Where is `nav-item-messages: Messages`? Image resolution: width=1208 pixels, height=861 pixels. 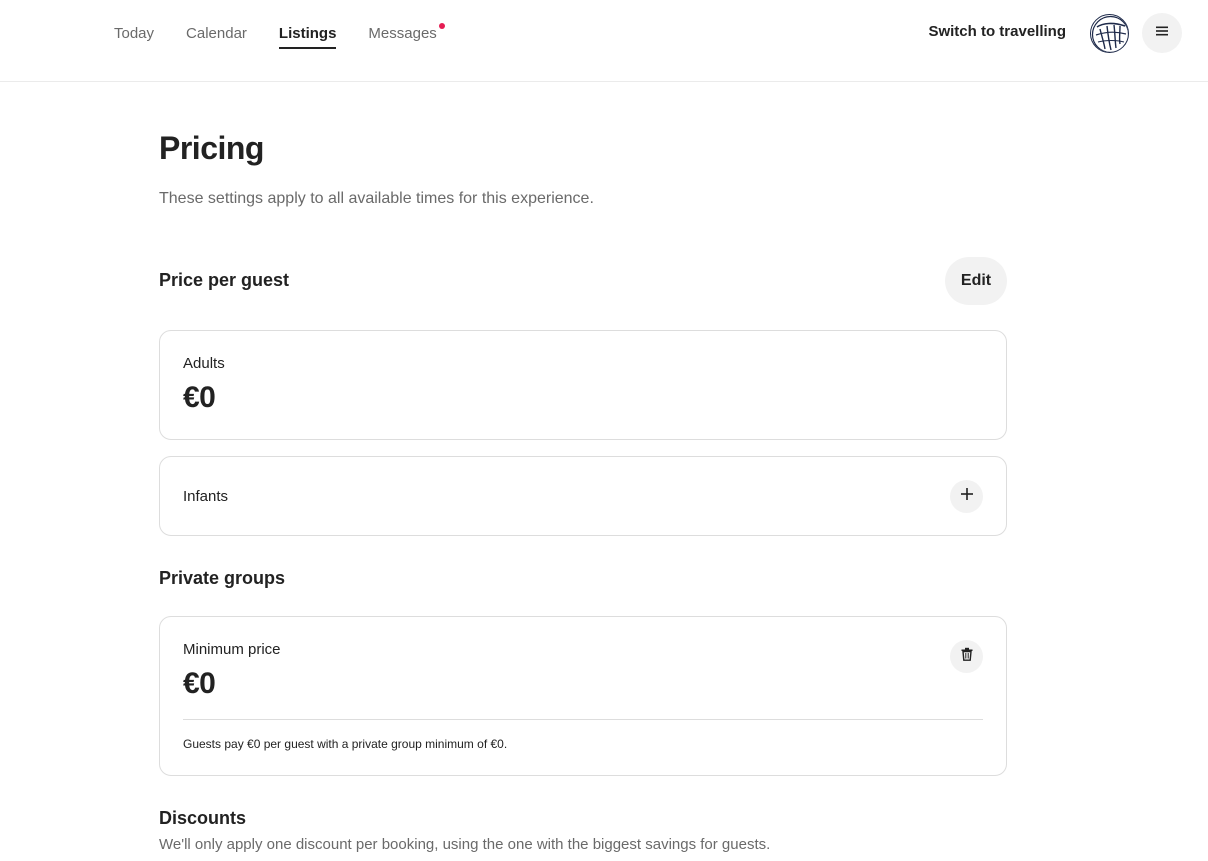 nav-item-messages: Messages is located at coordinates (406, 33).